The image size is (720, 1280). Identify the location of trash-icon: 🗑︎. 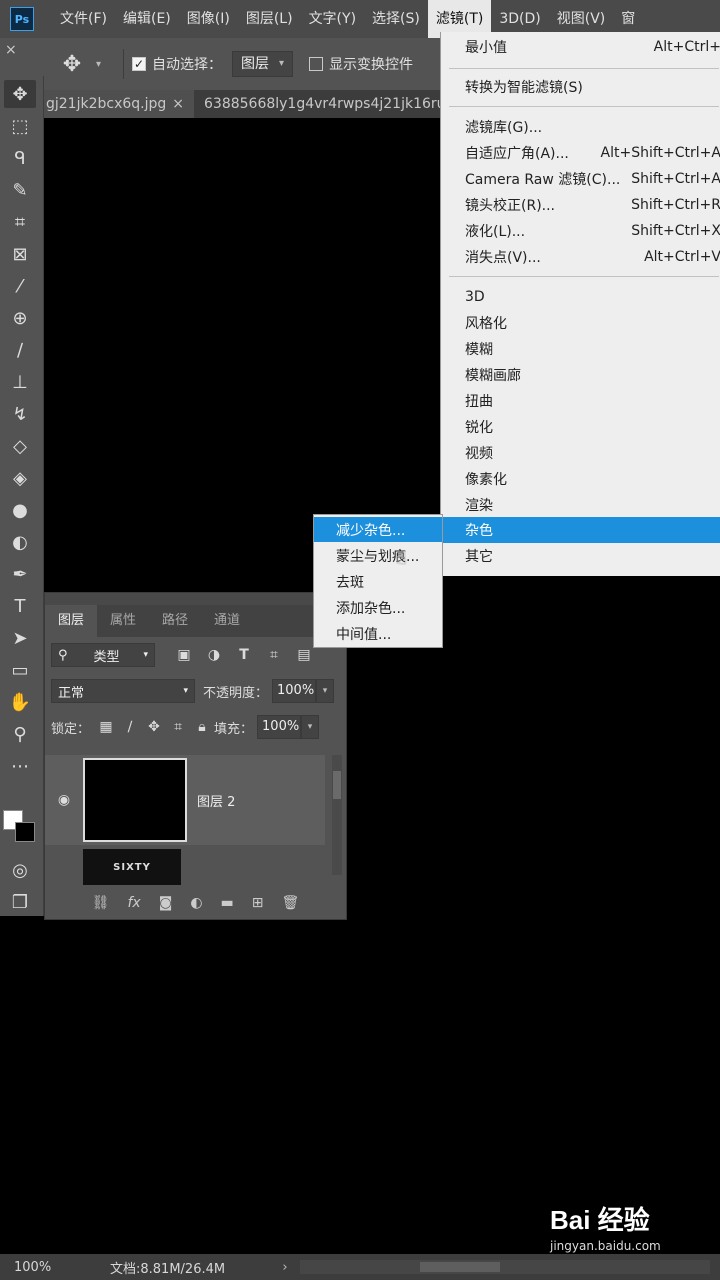
(291, 903).